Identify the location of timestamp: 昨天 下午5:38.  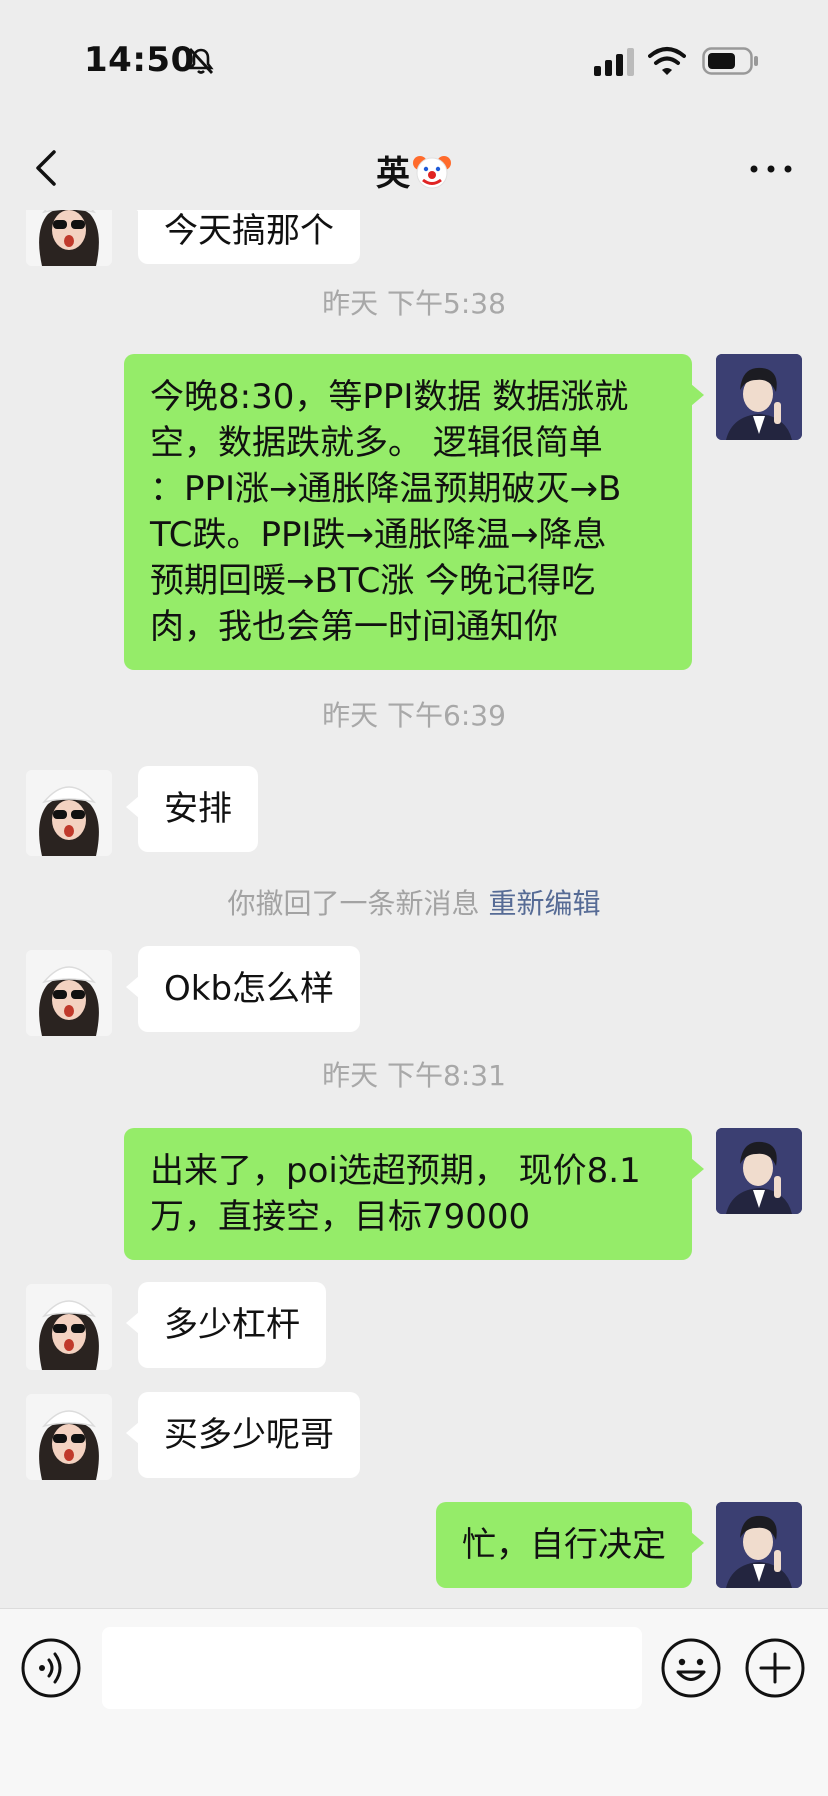
(414, 303).